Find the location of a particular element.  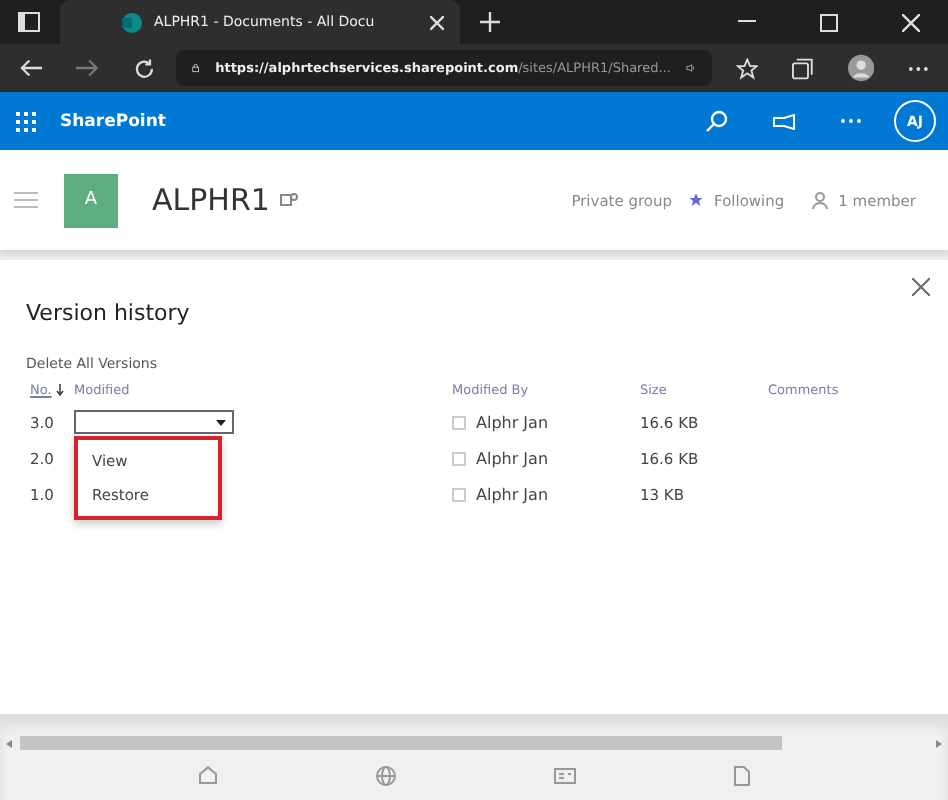

sharepoint-logo-icon is located at coordinates (131, 22).